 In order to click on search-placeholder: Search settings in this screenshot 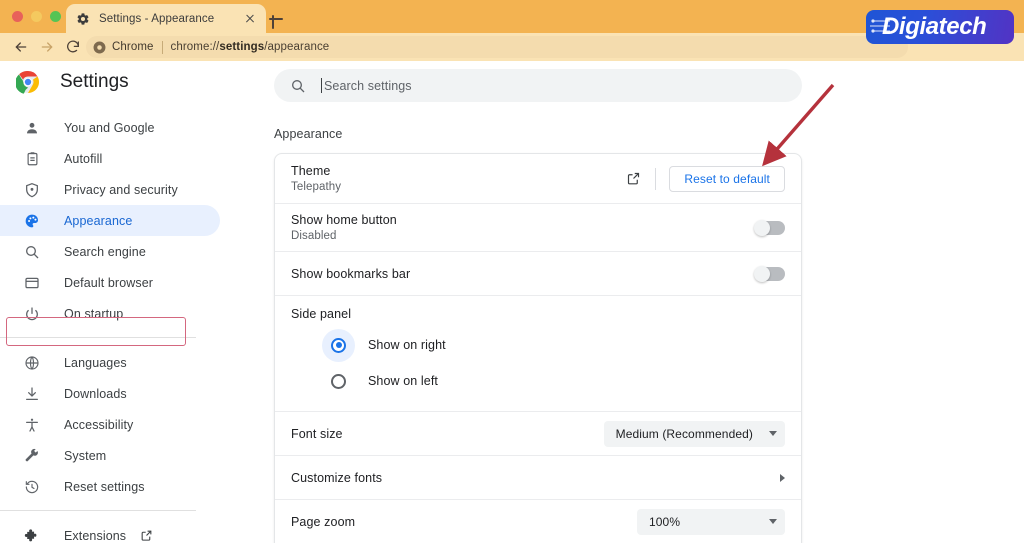, I will do `click(366, 85)`.